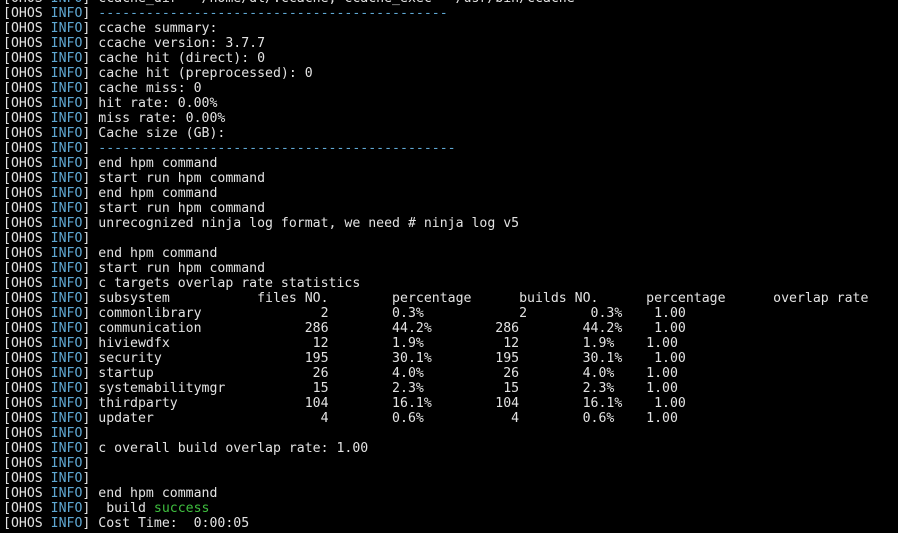 This screenshot has height=533, width=898. I want to click on log-message: build, so click(126, 508).